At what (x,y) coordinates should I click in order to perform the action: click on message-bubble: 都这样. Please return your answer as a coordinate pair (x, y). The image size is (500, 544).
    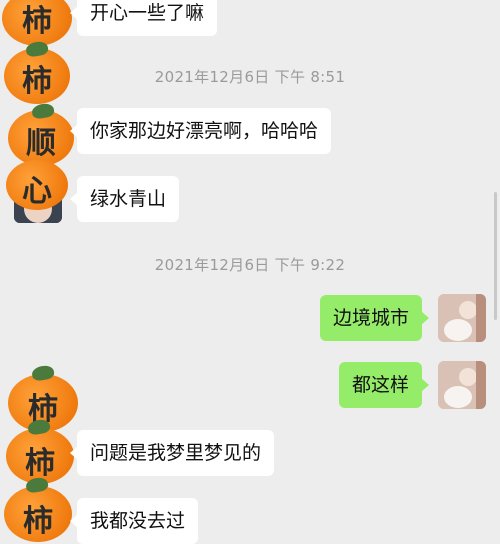
    Looking at the image, I should click on (384, 385).